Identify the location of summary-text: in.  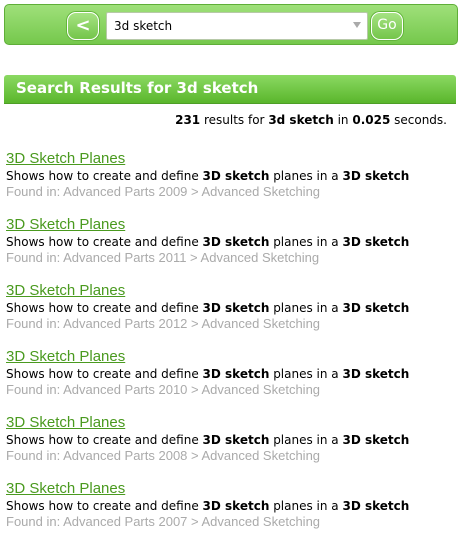
(343, 120).